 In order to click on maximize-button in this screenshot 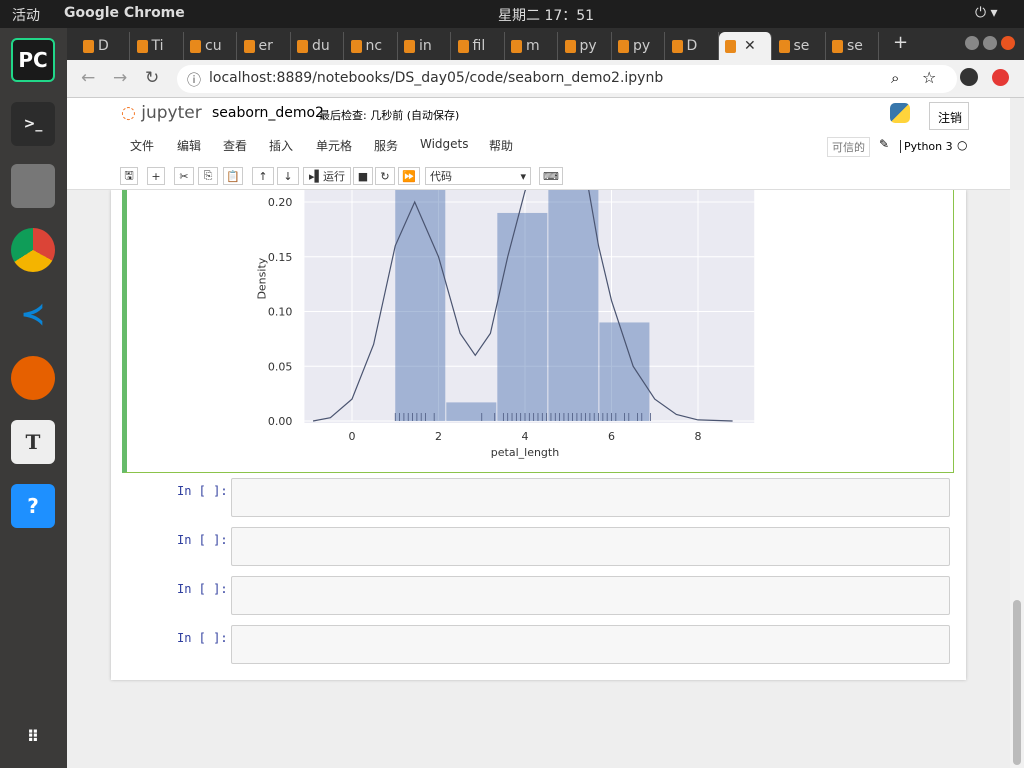, I will do `click(990, 43)`.